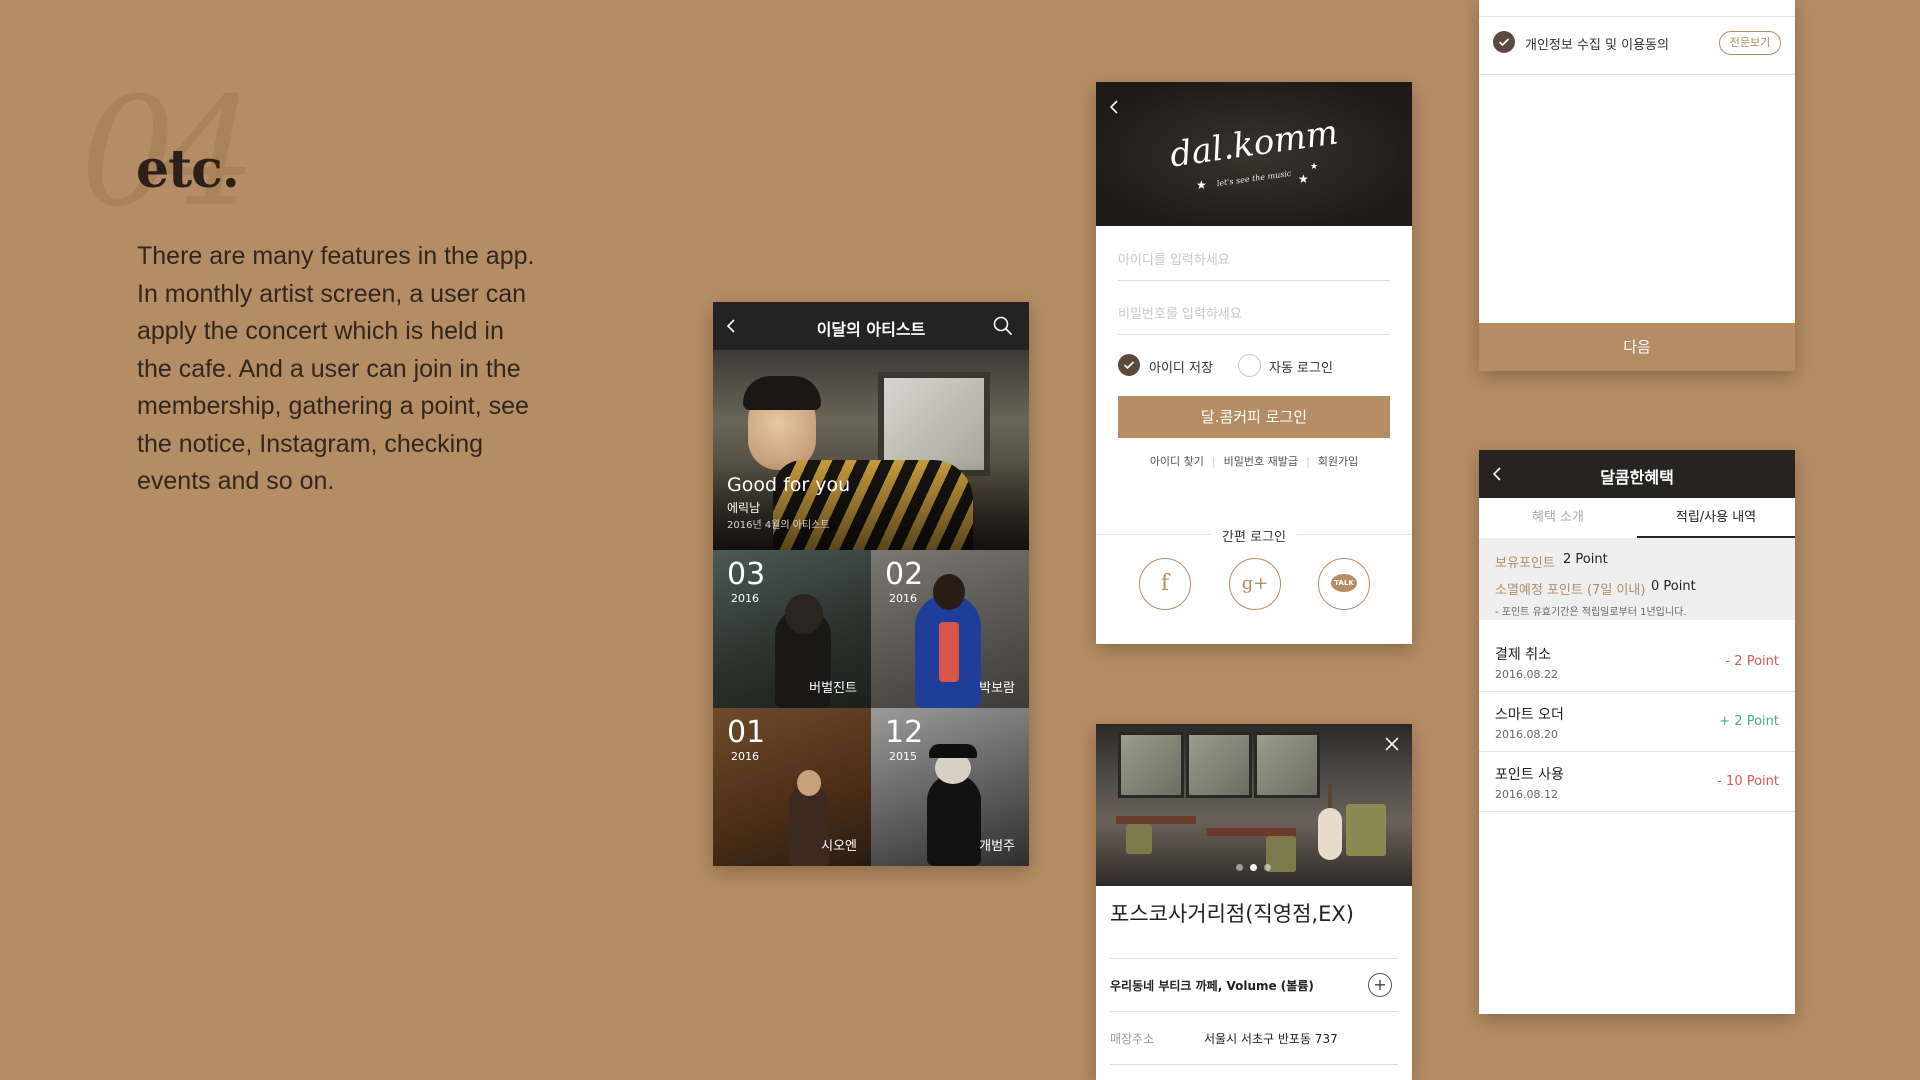 Image resolution: width=1920 pixels, height=1080 pixels. I want to click on point-validity-note: - 포인트 유효기간은 적립일로부터 1년입니다., so click(1591, 612).